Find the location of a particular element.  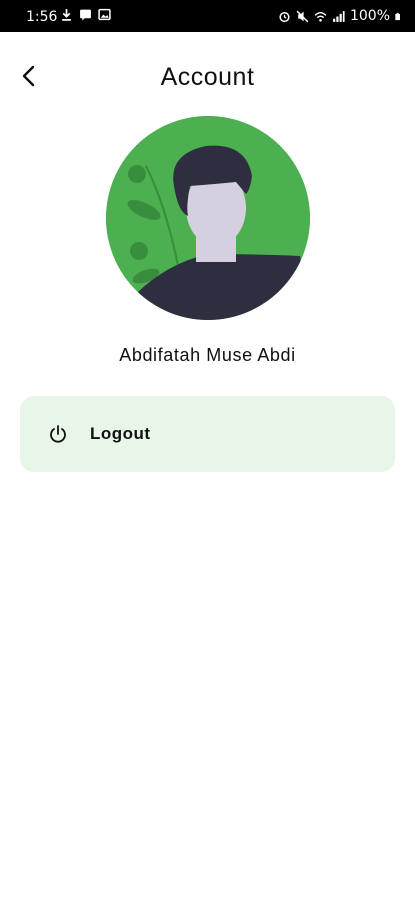

page-title: Account is located at coordinates (207, 77).